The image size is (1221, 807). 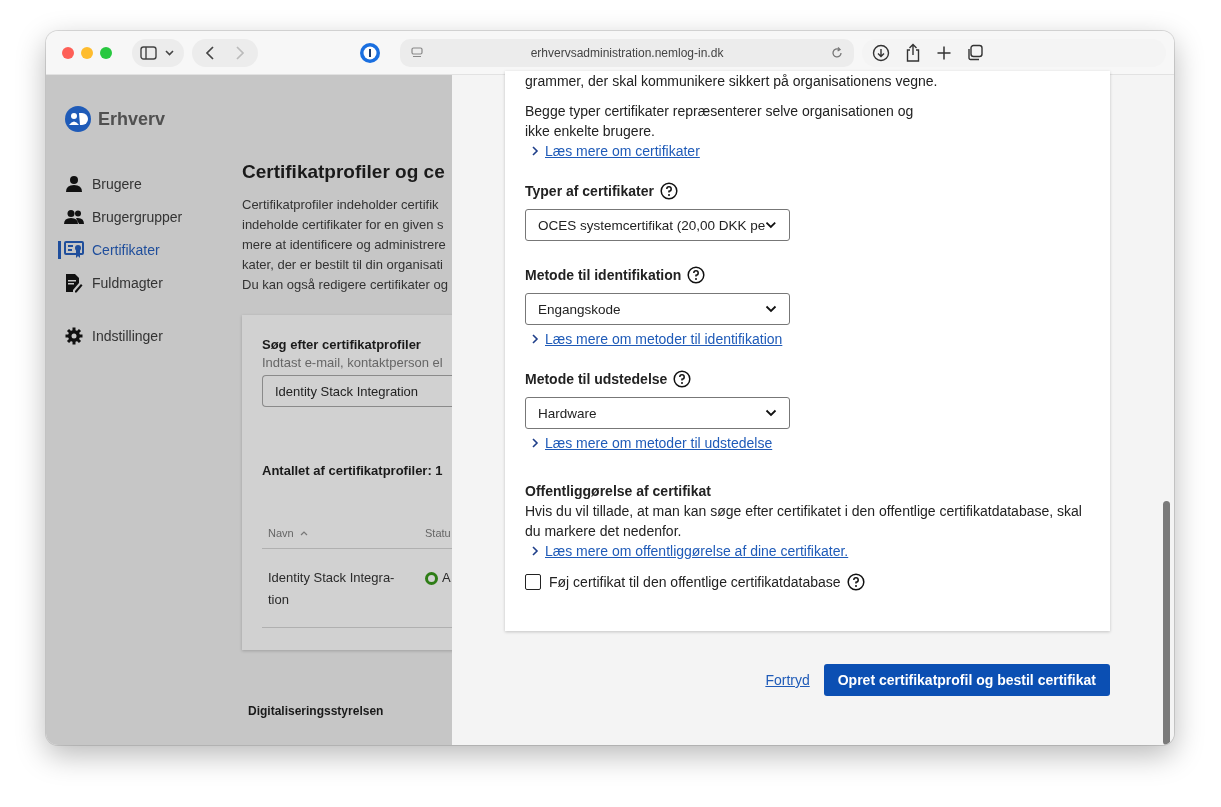 I want to click on status-text: A, so click(x=446, y=578).